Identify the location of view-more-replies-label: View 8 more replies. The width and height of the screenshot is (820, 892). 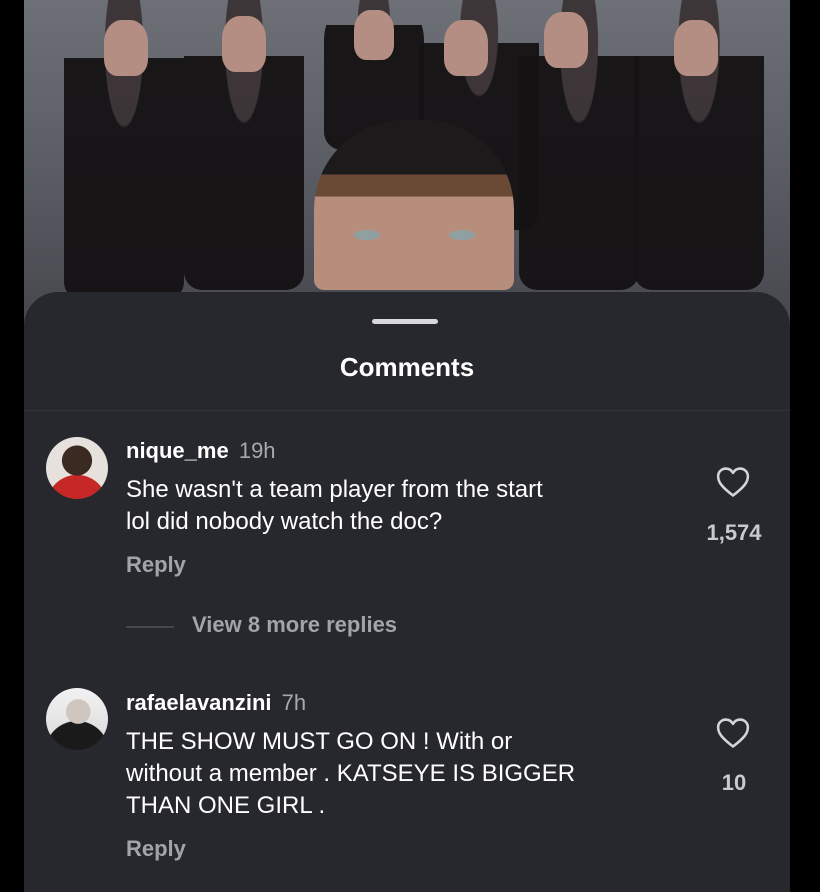
(294, 625).